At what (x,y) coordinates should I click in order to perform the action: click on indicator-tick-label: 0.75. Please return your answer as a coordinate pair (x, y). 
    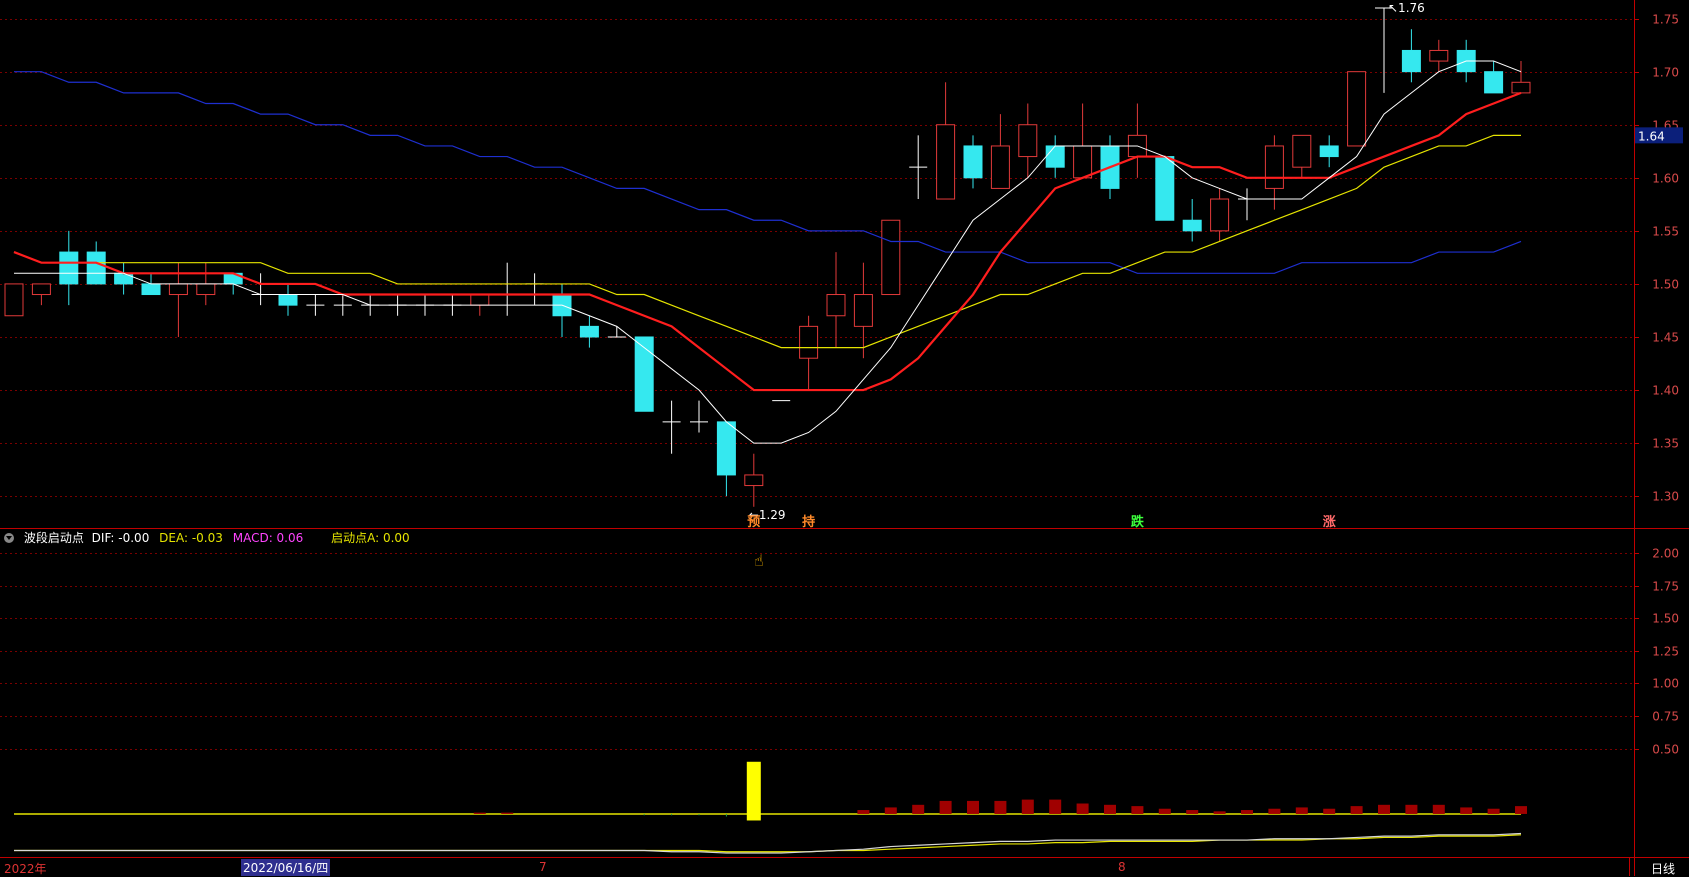
    Looking at the image, I should click on (1665, 717).